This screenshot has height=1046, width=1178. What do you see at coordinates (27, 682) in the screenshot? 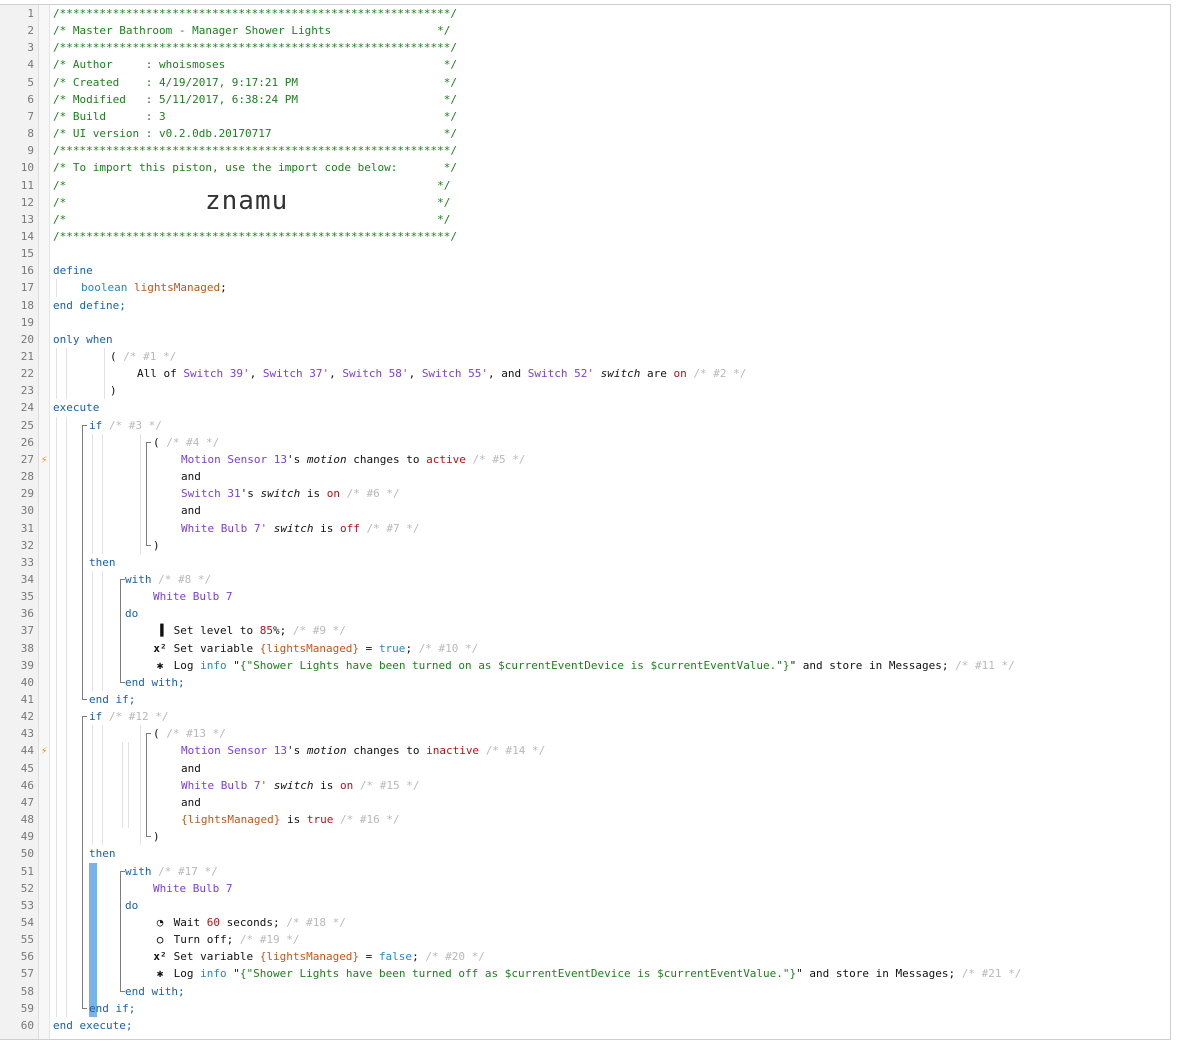
I see `line-number: 40` at bounding box center [27, 682].